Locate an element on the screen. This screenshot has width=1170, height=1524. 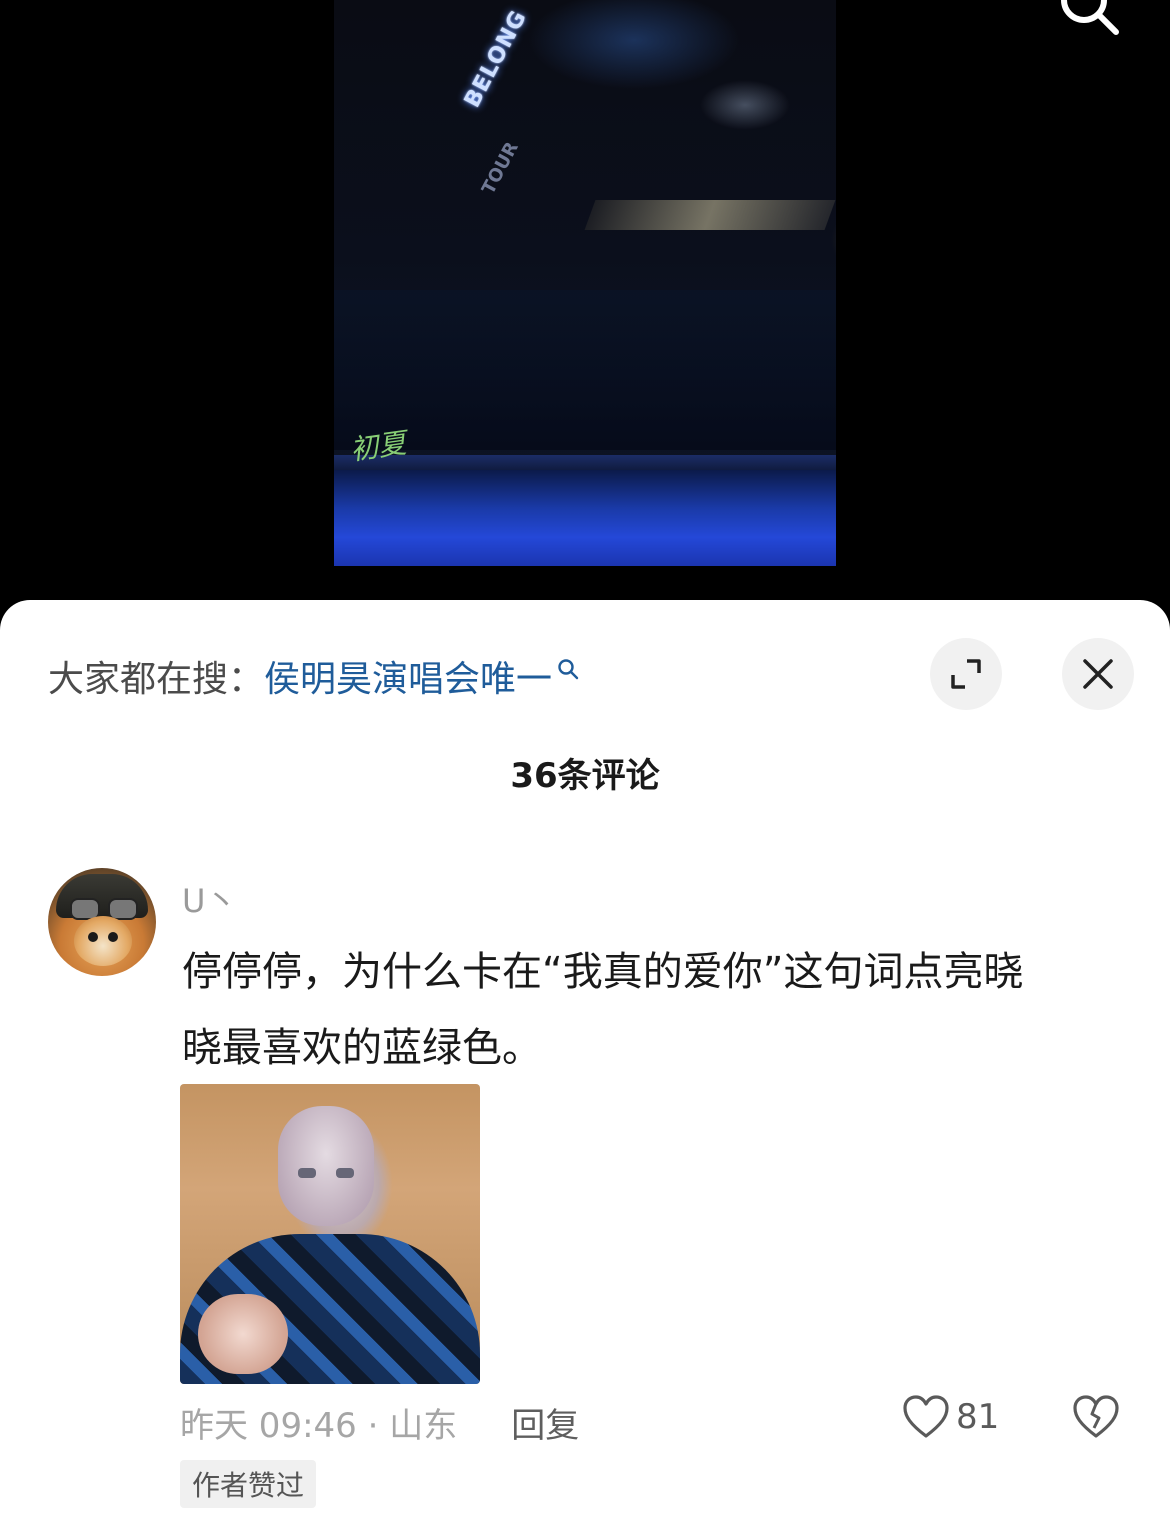
comment-meta: 昨天 09:46 · 山东 回复 is located at coordinates (379, 1422).